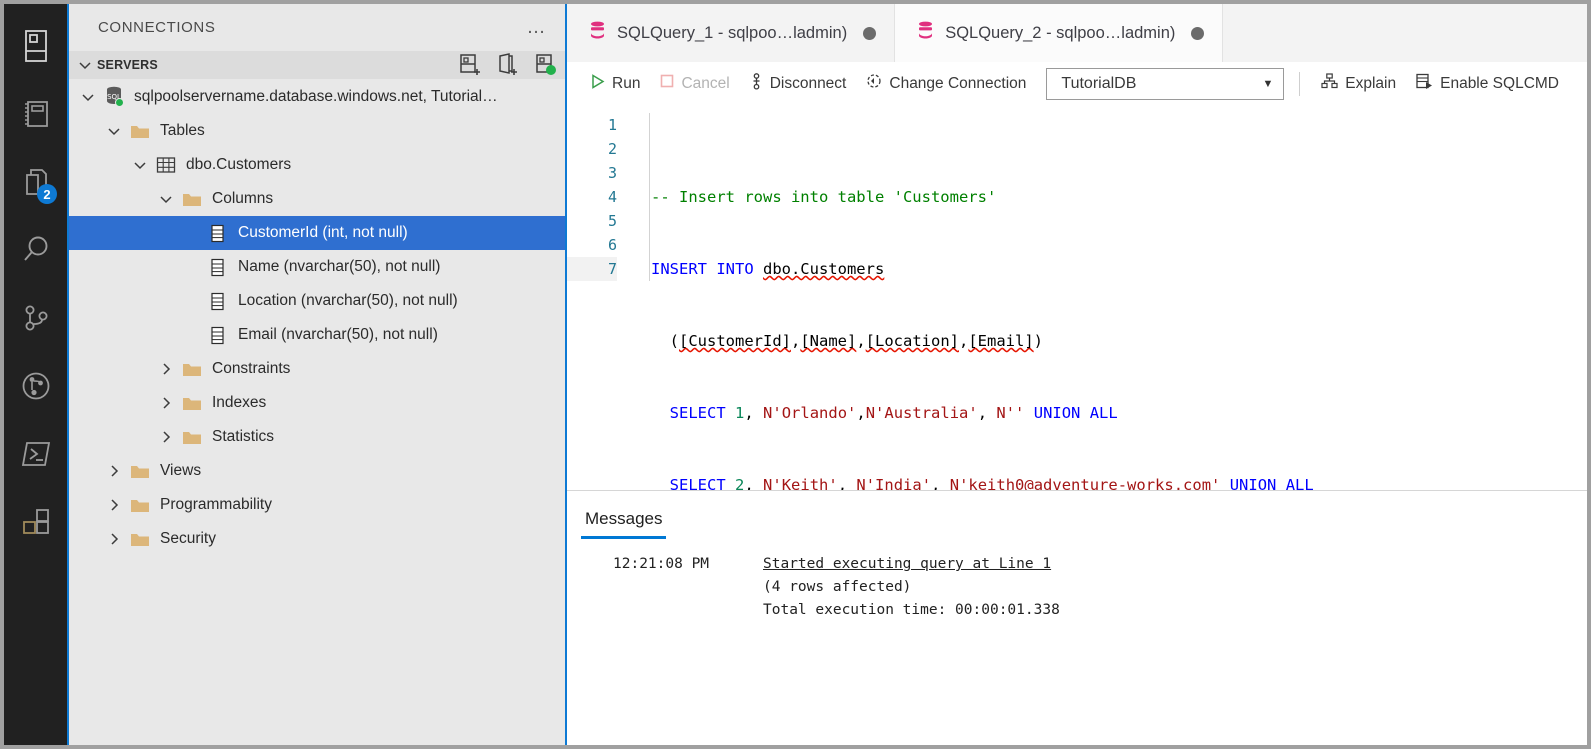  What do you see at coordinates (1329, 83) in the screenshot?
I see `explain-icon` at bounding box center [1329, 83].